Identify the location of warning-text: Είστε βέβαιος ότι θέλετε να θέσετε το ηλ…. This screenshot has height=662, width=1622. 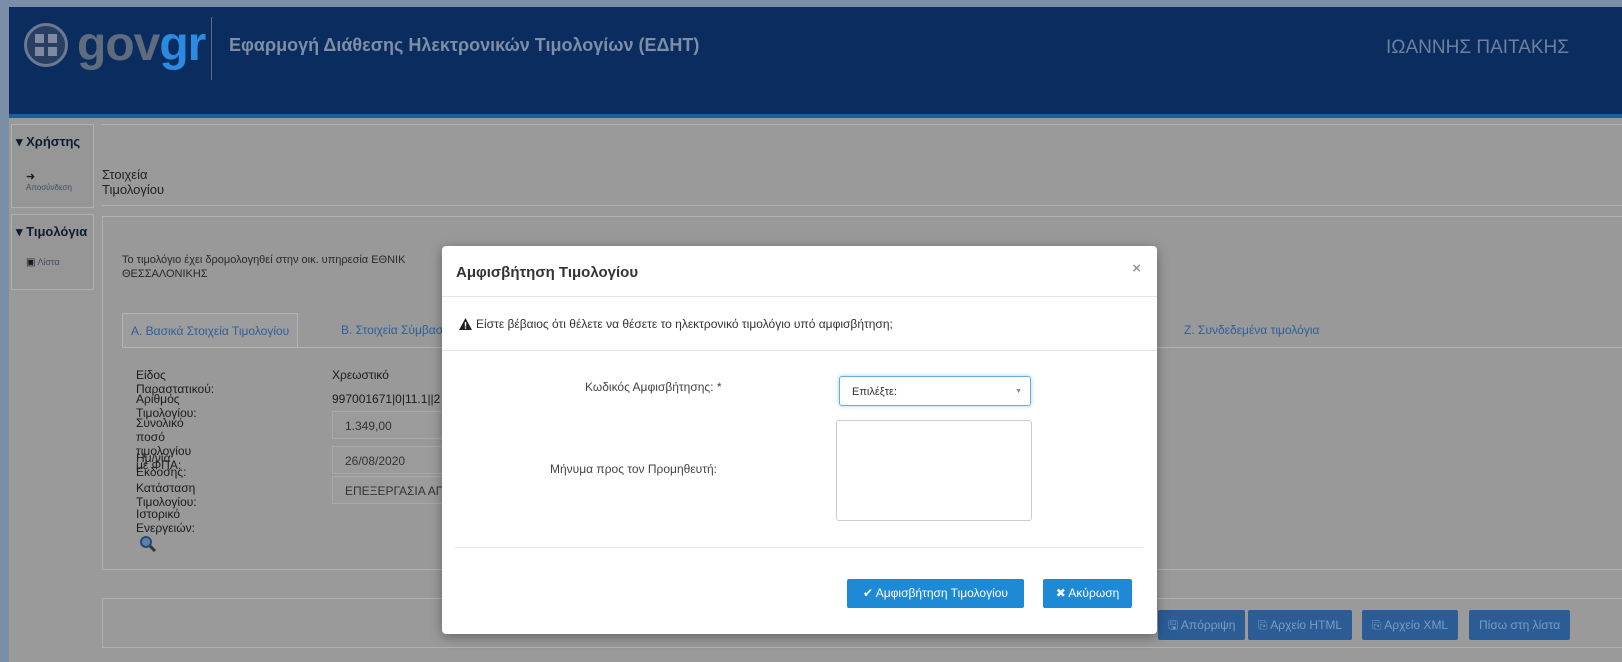
(684, 324).